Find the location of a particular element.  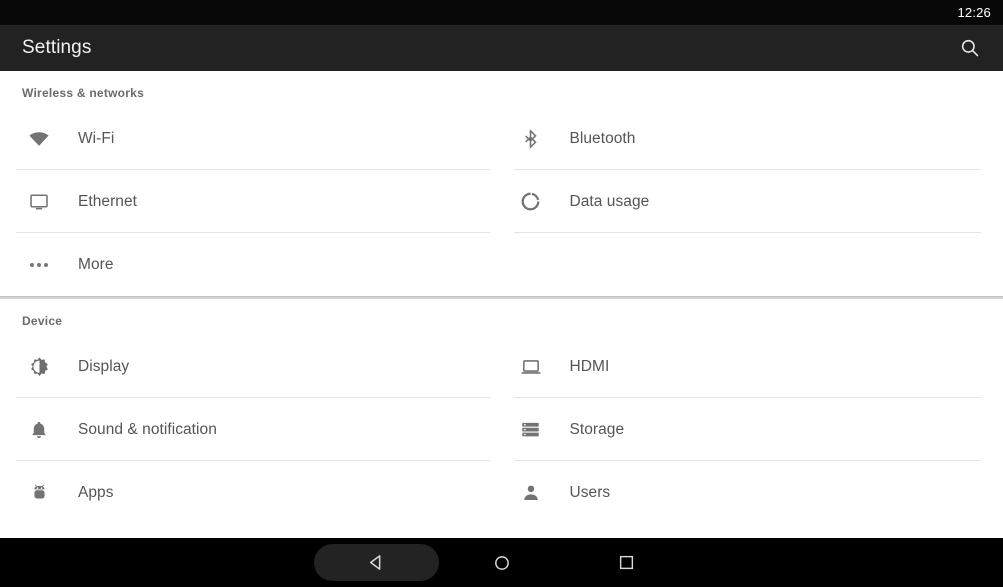

laptop-screen-icon is located at coordinates (531, 367).